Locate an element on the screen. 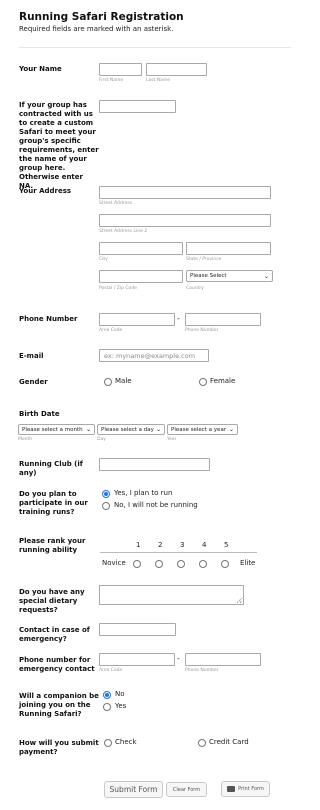 This screenshot has height=810, width=320. phone-area-input is located at coordinates (137, 319).